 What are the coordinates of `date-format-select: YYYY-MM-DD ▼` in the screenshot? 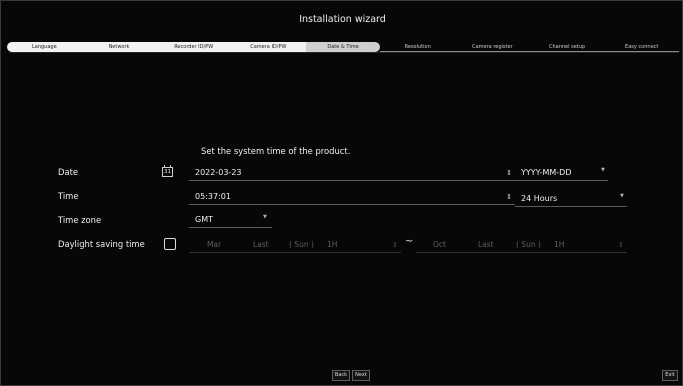 It's located at (561, 173).